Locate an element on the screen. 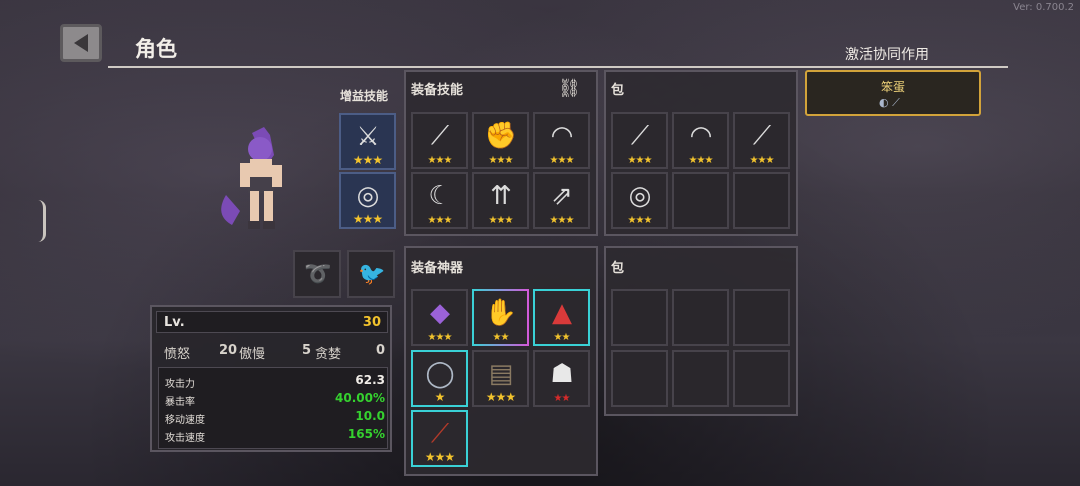 The height and width of the screenshot is (486, 1080). artifact-slot: ▲ ★★ is located at coordinates (561, 317).